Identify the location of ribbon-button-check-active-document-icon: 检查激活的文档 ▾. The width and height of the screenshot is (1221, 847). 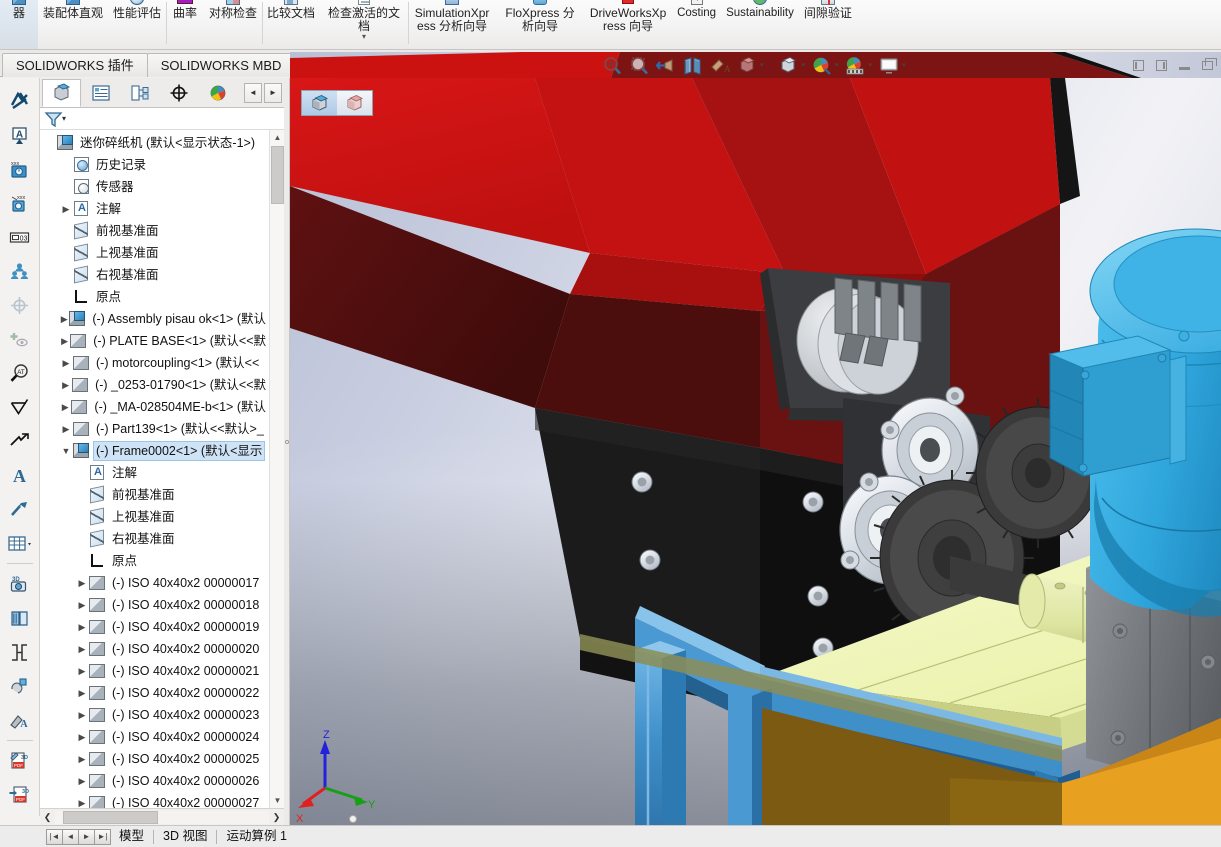
(364, 24).